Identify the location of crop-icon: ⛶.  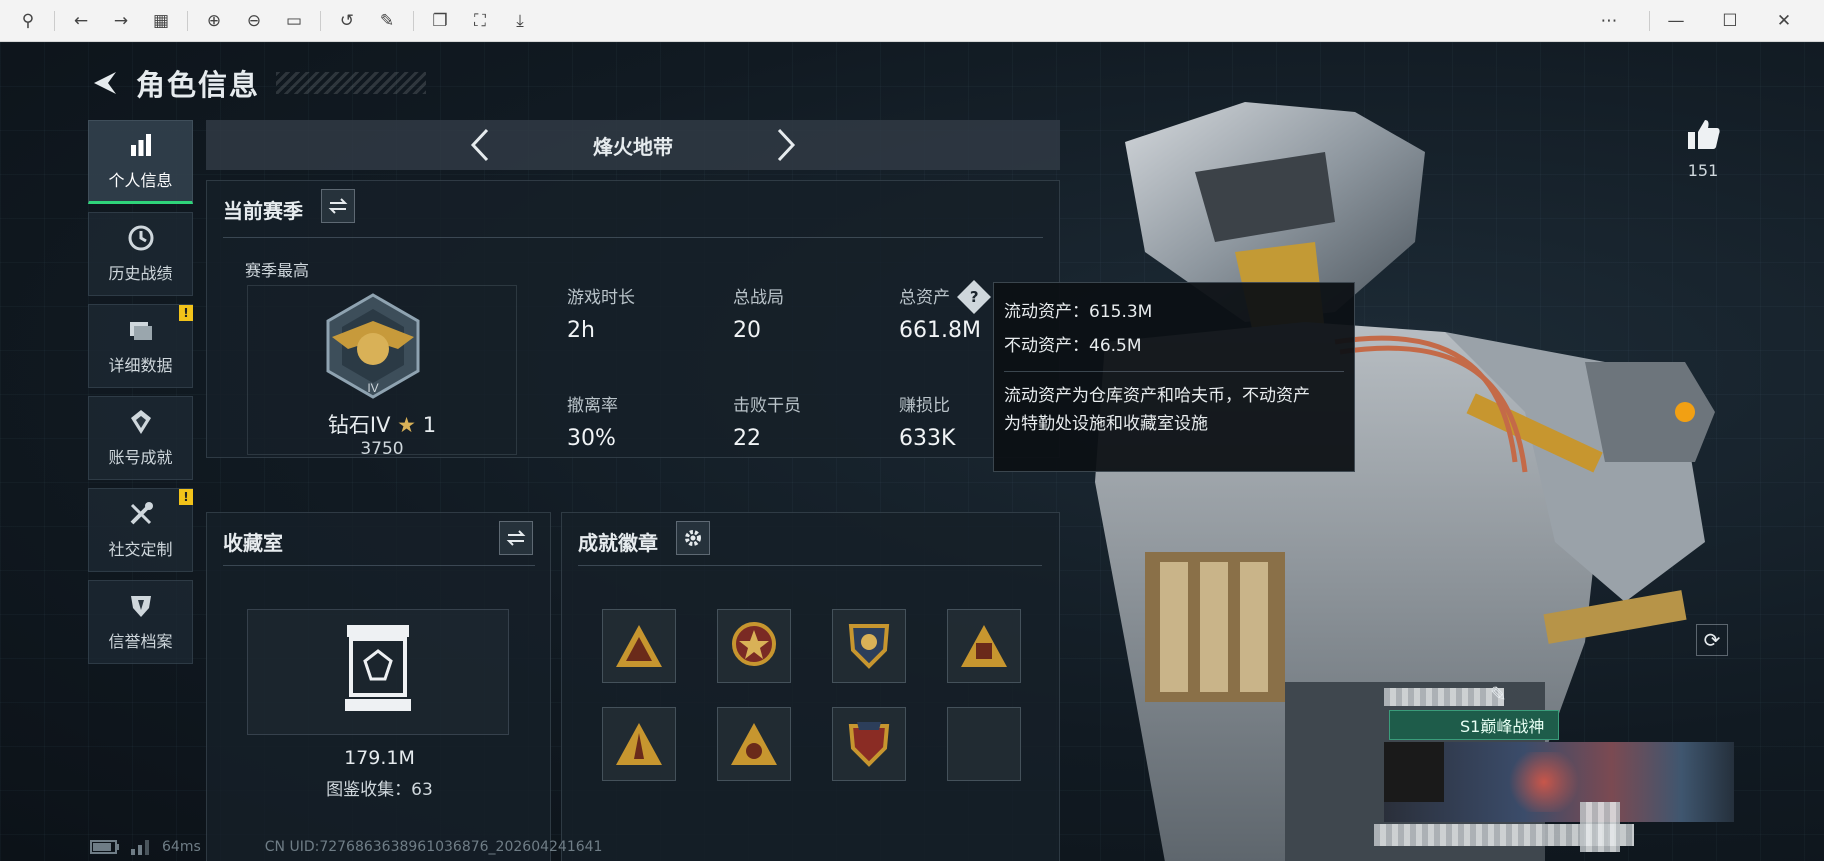
(480, 21).